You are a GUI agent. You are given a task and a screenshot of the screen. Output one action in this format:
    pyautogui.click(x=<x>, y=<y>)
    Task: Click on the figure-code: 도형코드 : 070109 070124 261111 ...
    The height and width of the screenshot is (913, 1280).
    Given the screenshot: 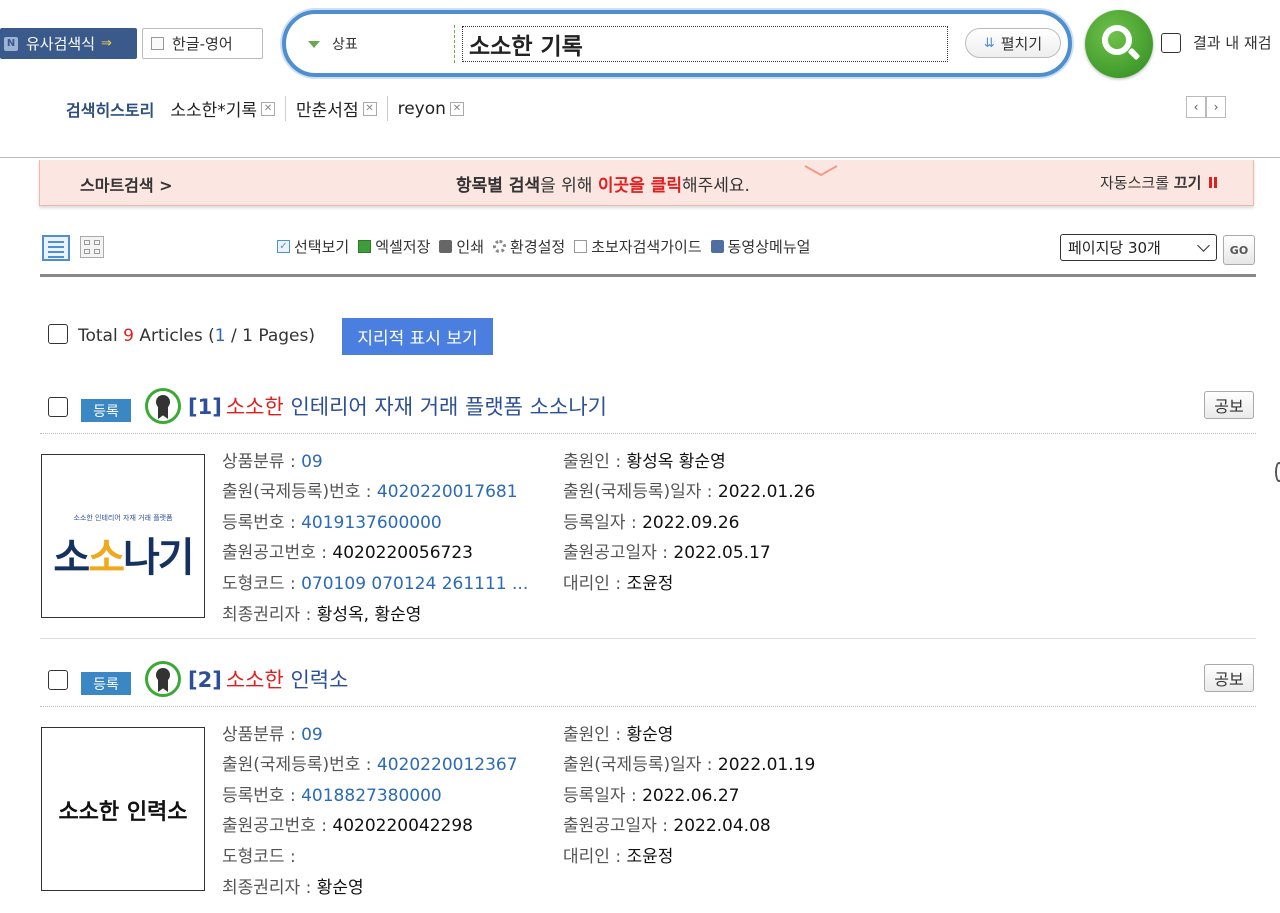 What is the action you would take?
    pyautogui.click(x=375, y=581)
    